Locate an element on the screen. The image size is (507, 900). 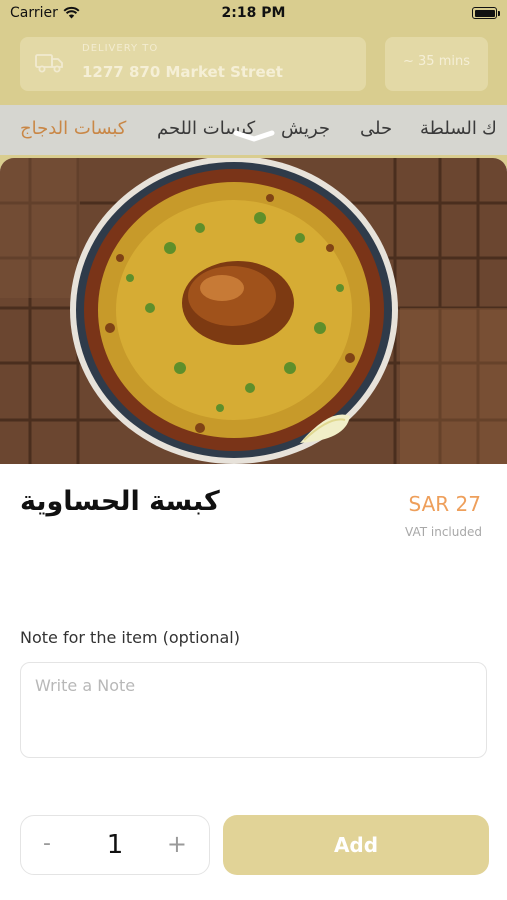
increase-quantity-button: + is located at coordinates (177, 844).